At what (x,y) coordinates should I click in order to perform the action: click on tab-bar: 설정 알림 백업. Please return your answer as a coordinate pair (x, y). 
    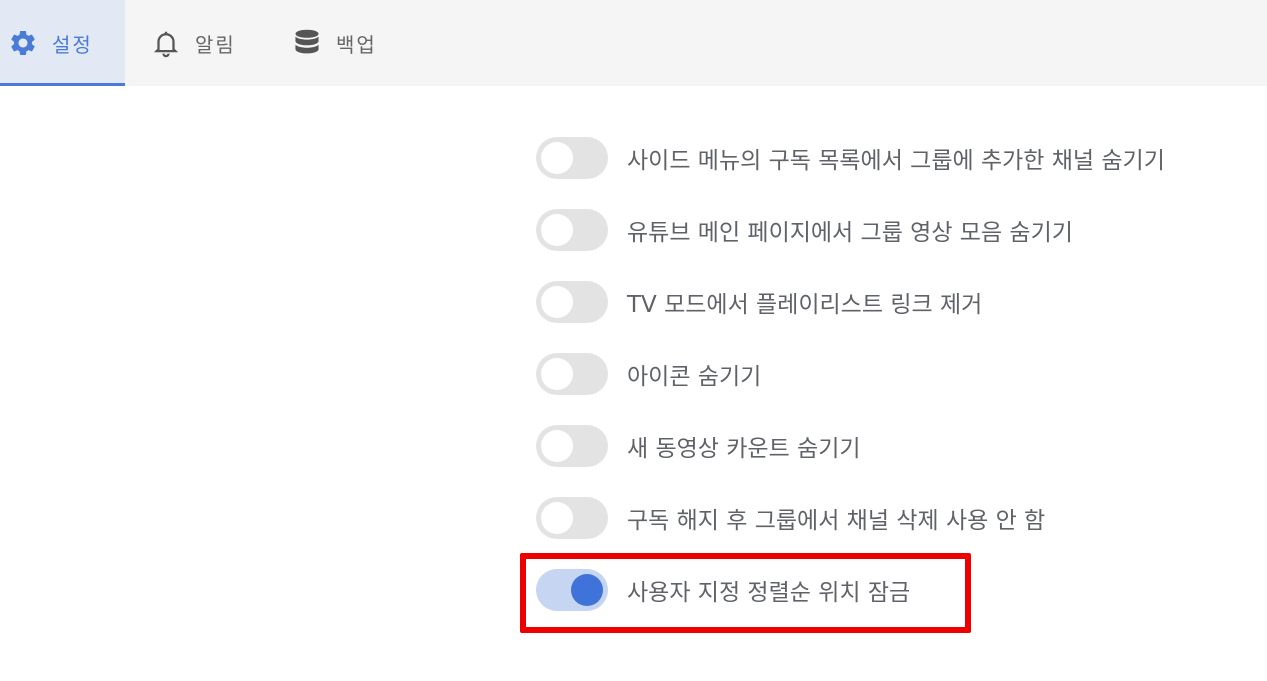
    Looking at the image, I should click on (633, 43).